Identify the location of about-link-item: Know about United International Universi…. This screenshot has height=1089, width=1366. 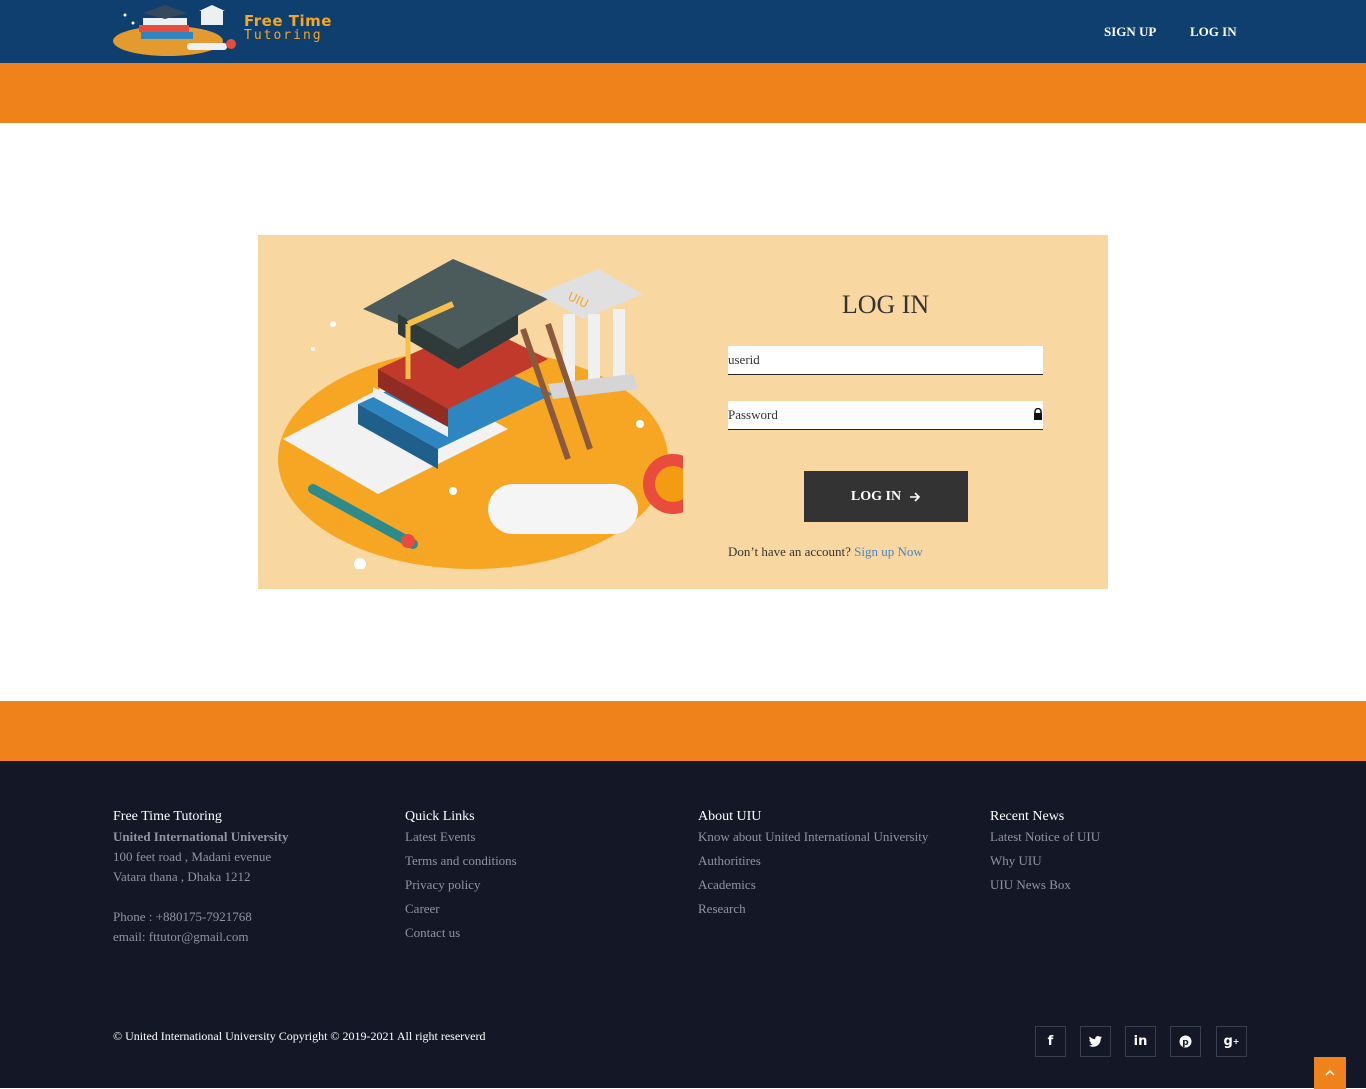
(813, 841).